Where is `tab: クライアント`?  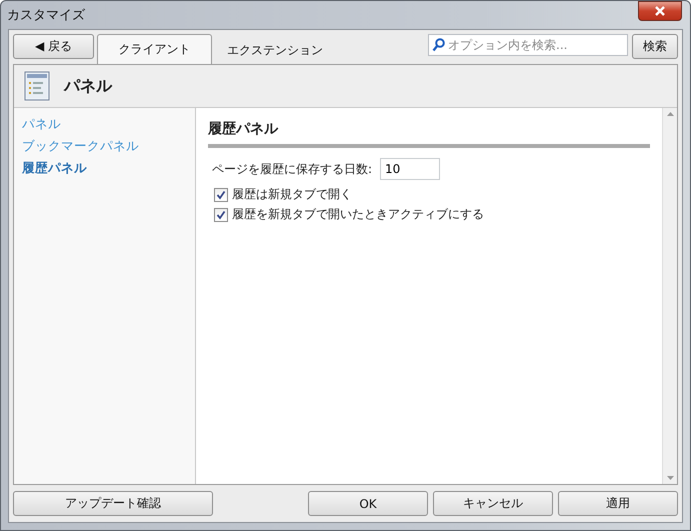
tab: クライアント is located at coordinates (154, 49).